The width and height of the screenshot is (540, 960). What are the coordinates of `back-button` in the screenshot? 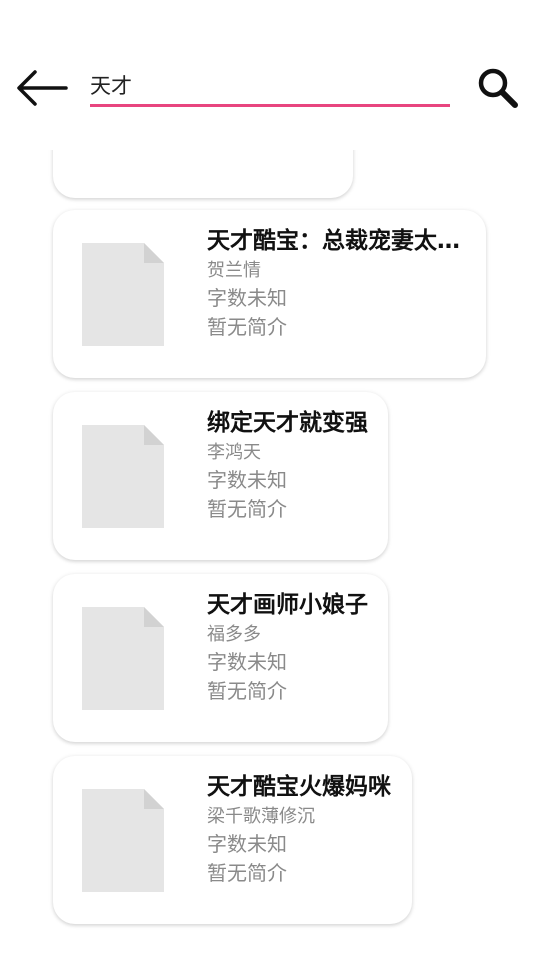 It's located at (42, 88).